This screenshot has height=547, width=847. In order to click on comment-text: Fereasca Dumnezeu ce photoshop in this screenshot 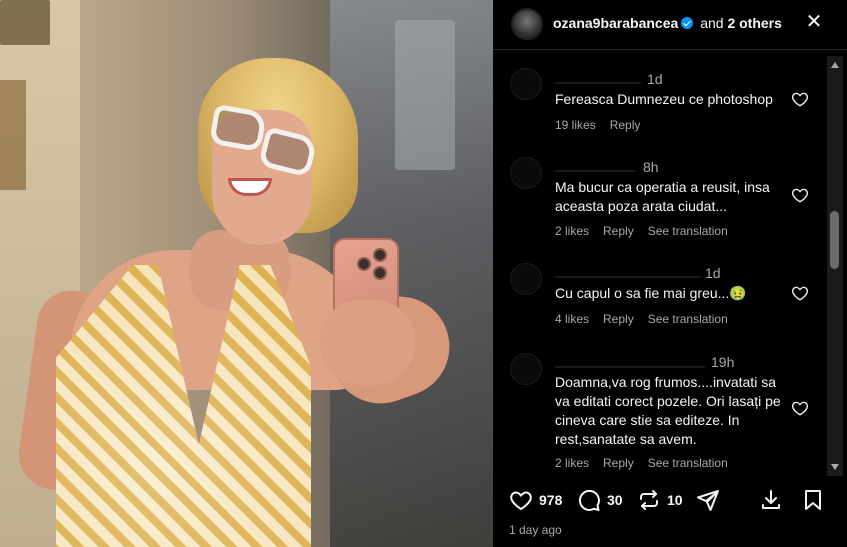, I will do `click(664, 99)`.